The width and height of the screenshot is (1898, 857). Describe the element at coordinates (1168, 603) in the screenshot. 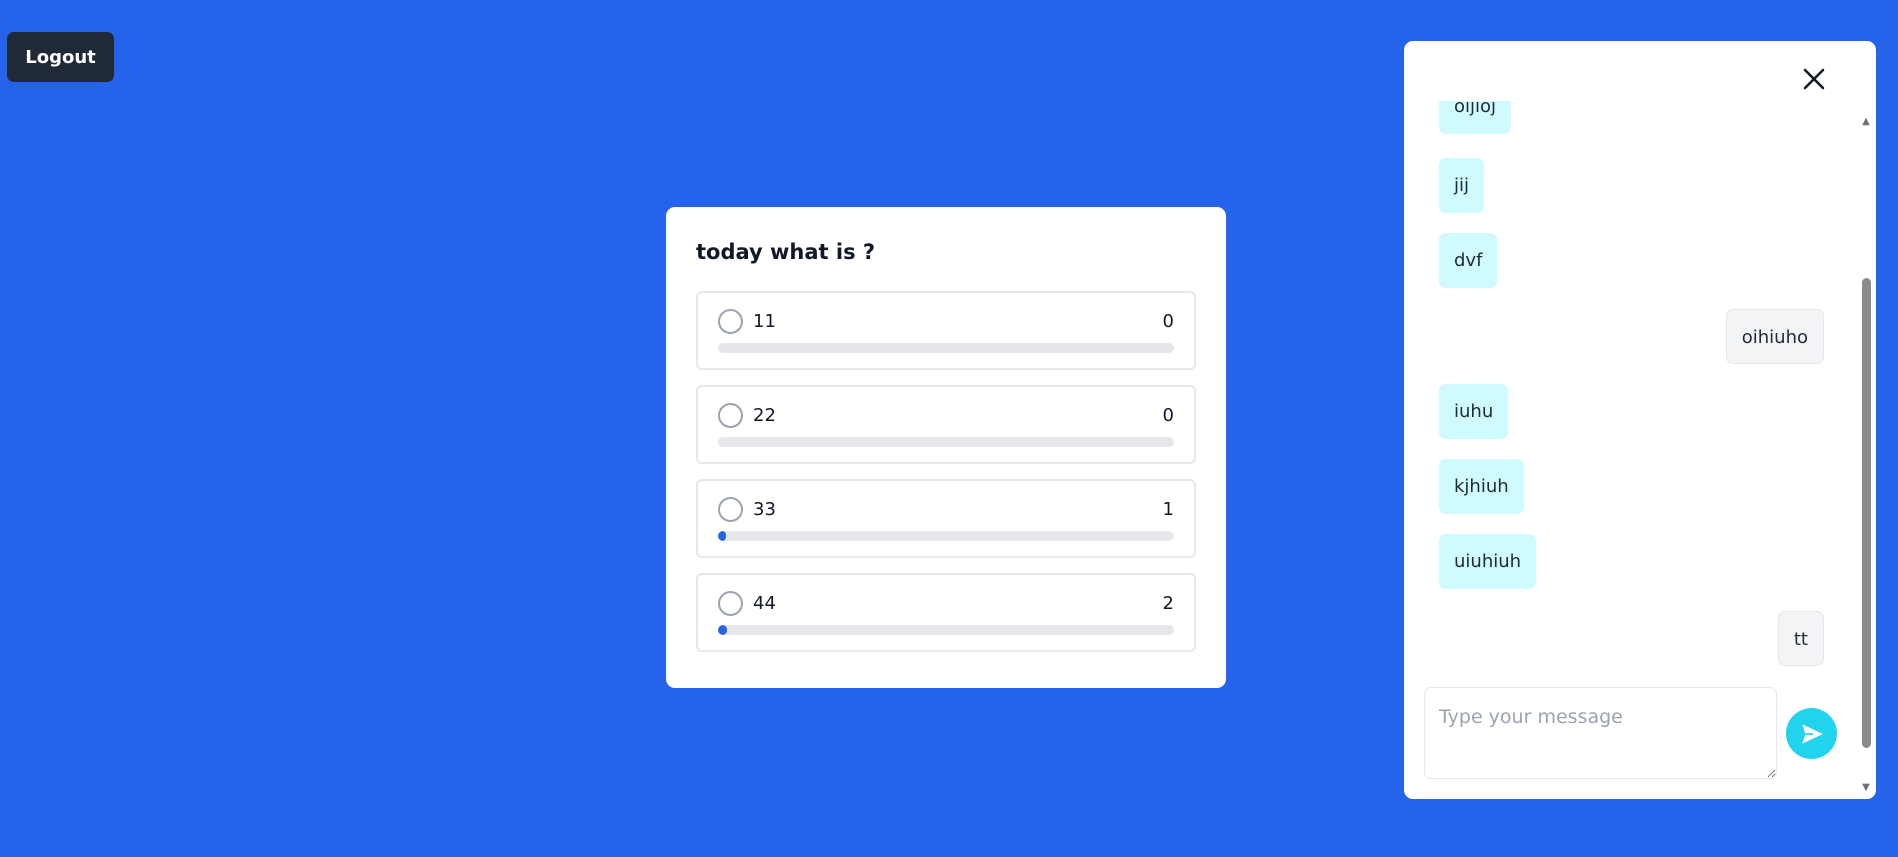

I see `vote-count: 2` at that location.